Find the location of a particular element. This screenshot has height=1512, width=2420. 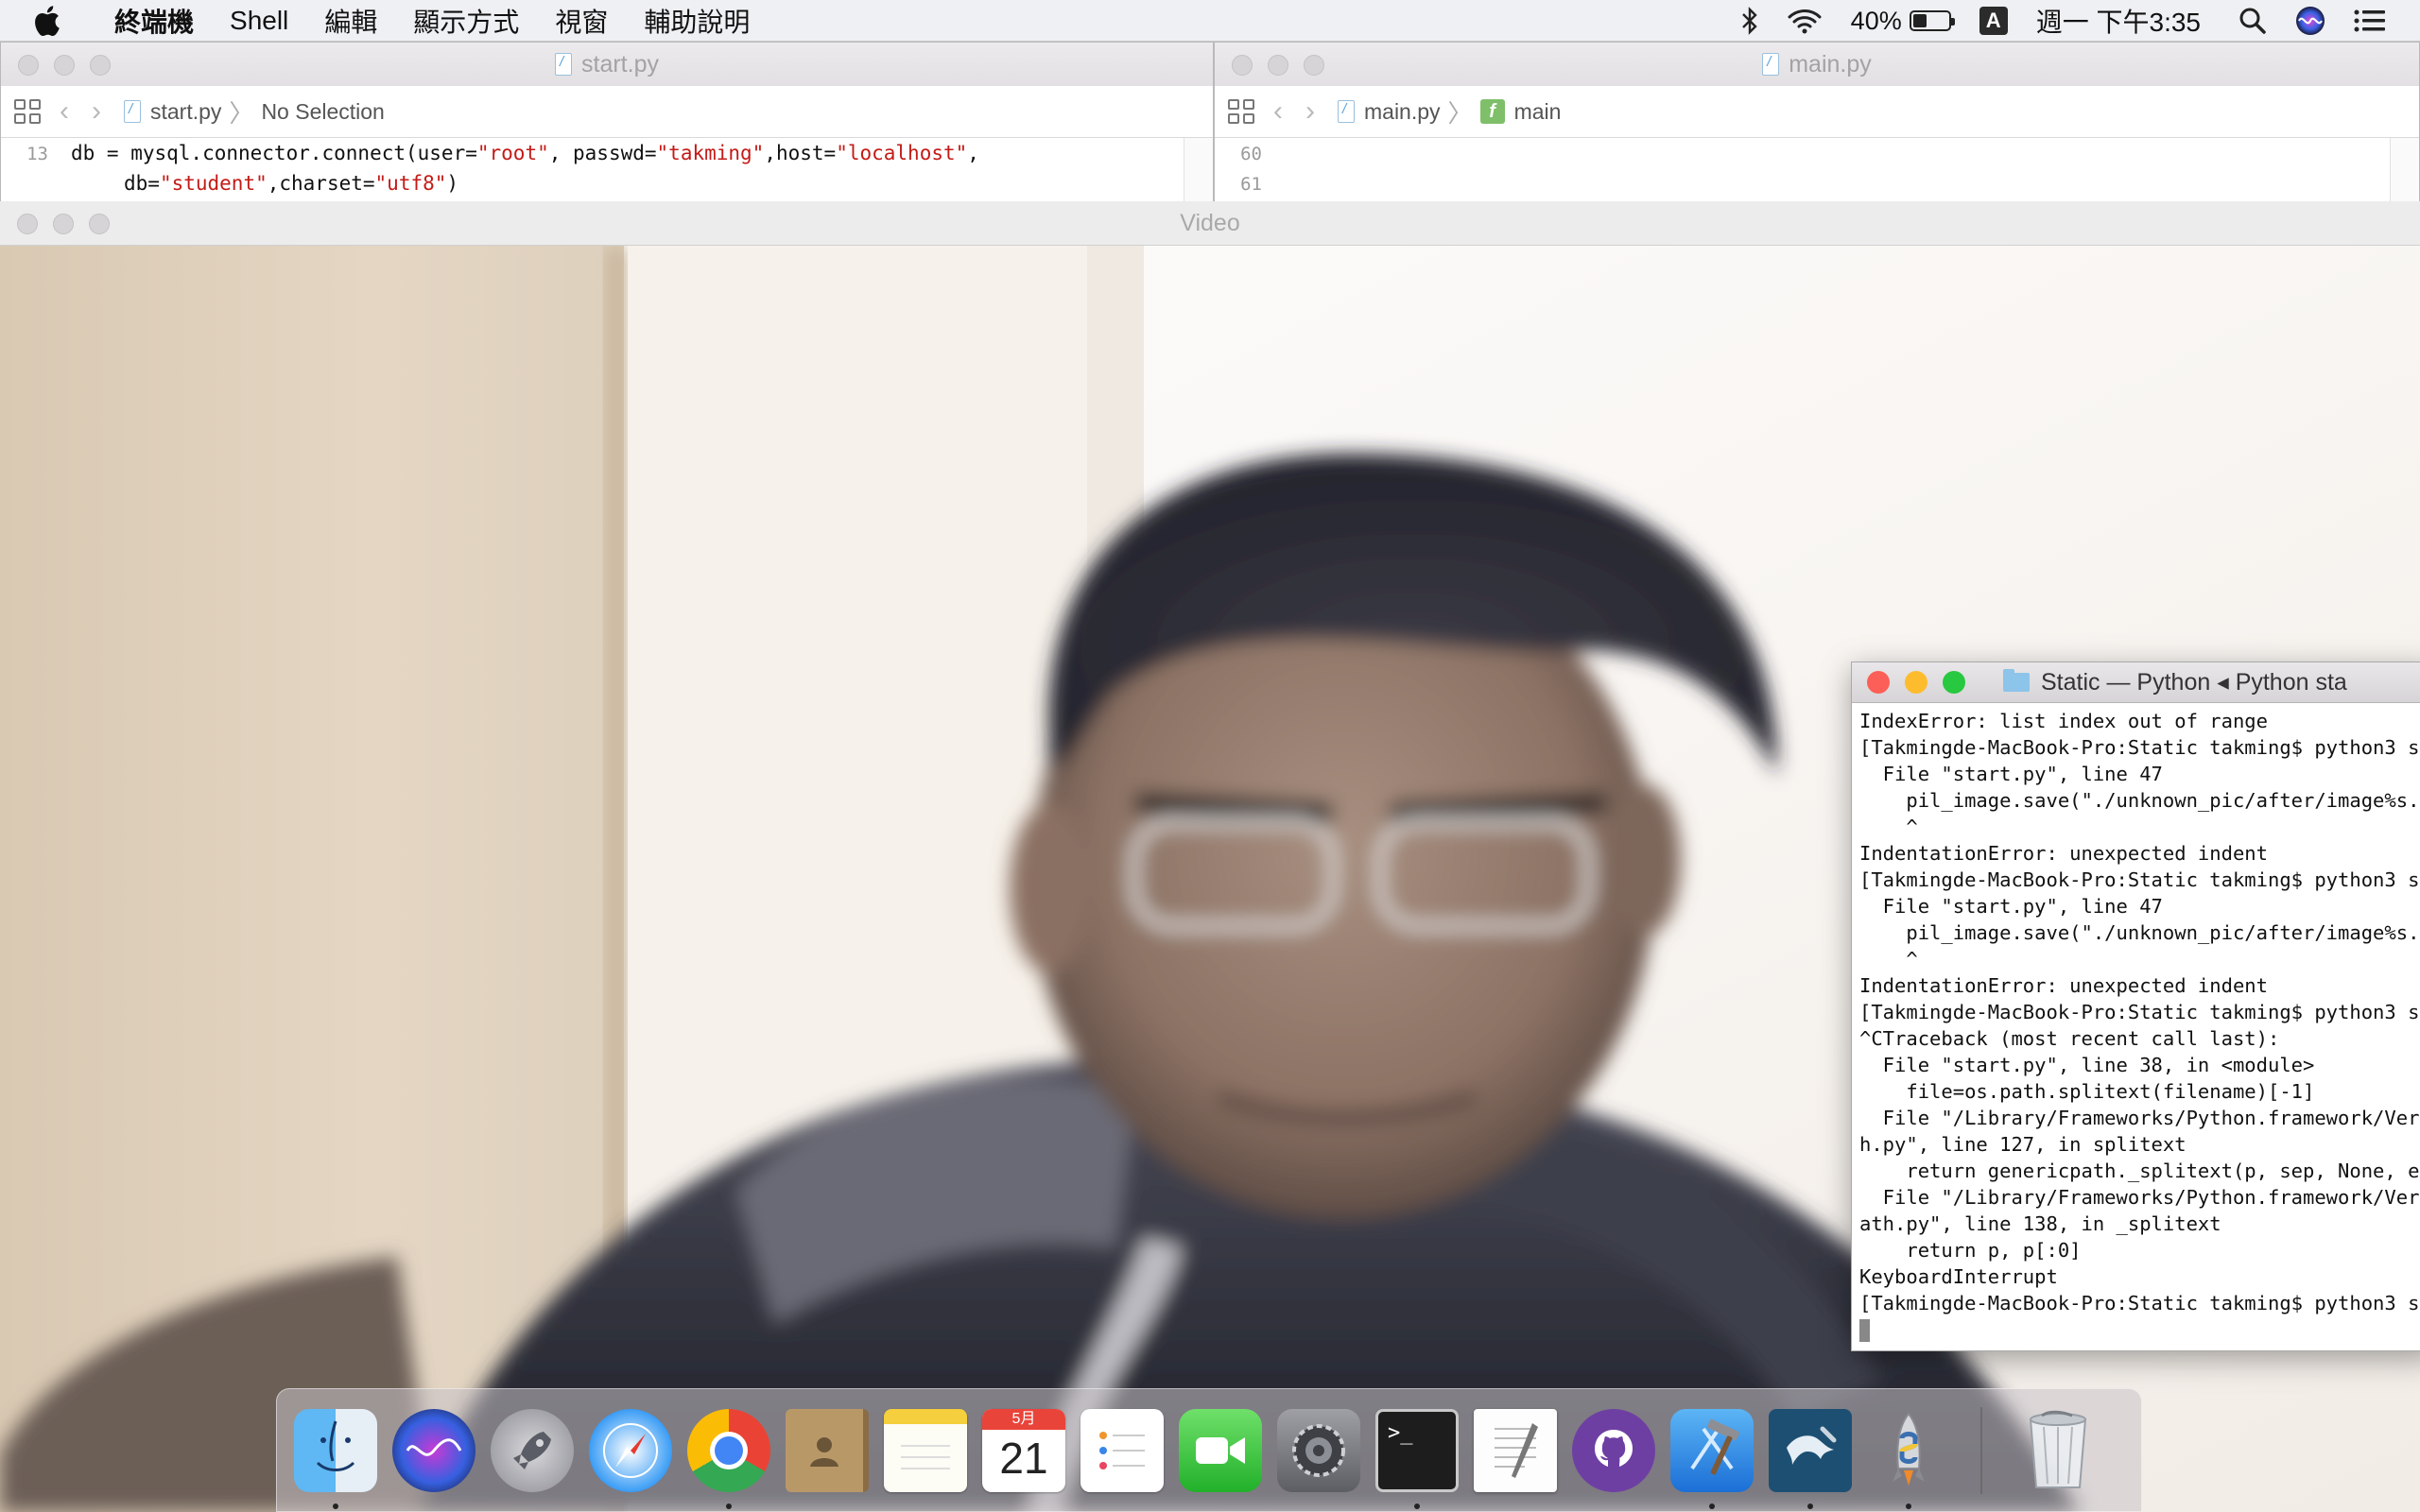

line-number: 61 is located at coordinates (1251, 184).